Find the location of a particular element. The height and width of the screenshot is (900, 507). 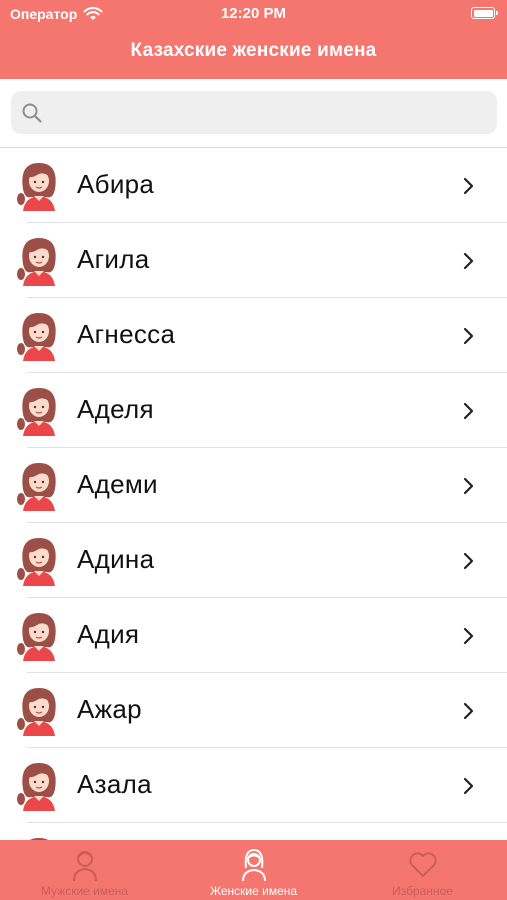

status-bar: Оператор 12:20 PM is located at coordinates (253, 14).